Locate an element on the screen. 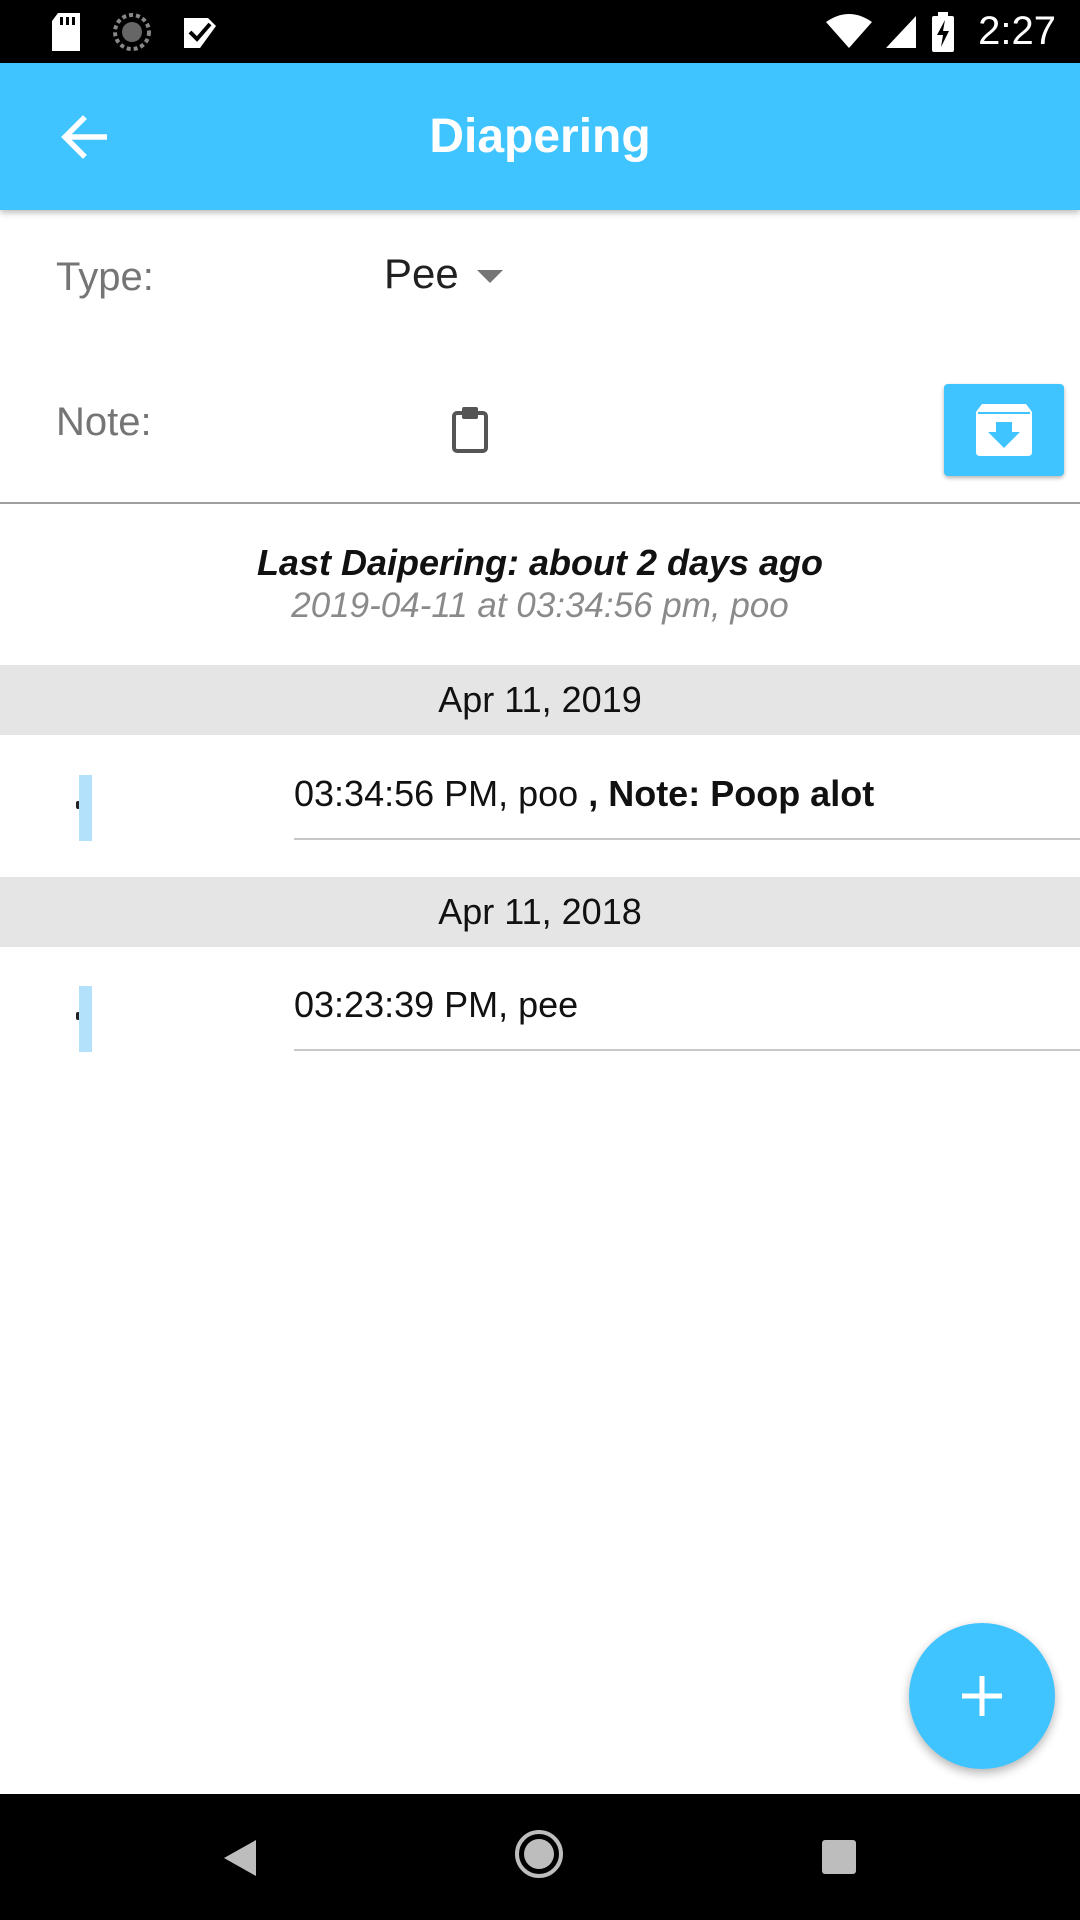 The width and height of the screenshot is (1080, 1920). status-time: 2:27 is located at coordinates (1017, 31).